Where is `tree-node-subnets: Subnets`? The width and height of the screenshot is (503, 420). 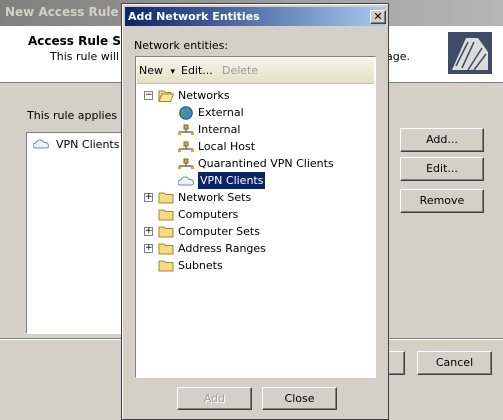 tree-node-subnets: Subnets is located at coordinates (190, 265).